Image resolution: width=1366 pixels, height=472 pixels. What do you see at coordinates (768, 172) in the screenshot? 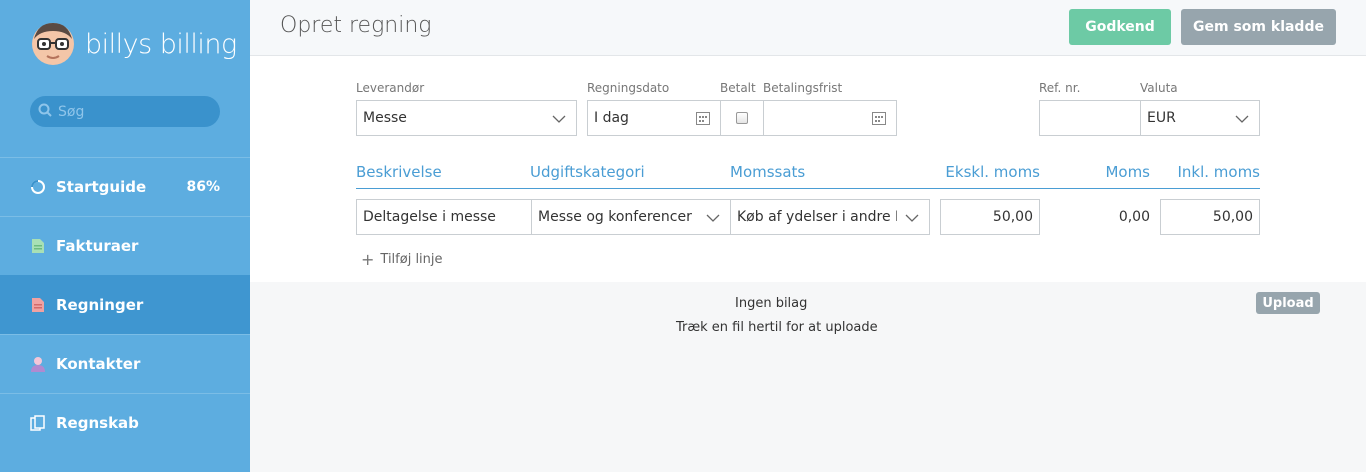
I see `column-header-vat-rate: Momssats` at bounding box center [768, 172].